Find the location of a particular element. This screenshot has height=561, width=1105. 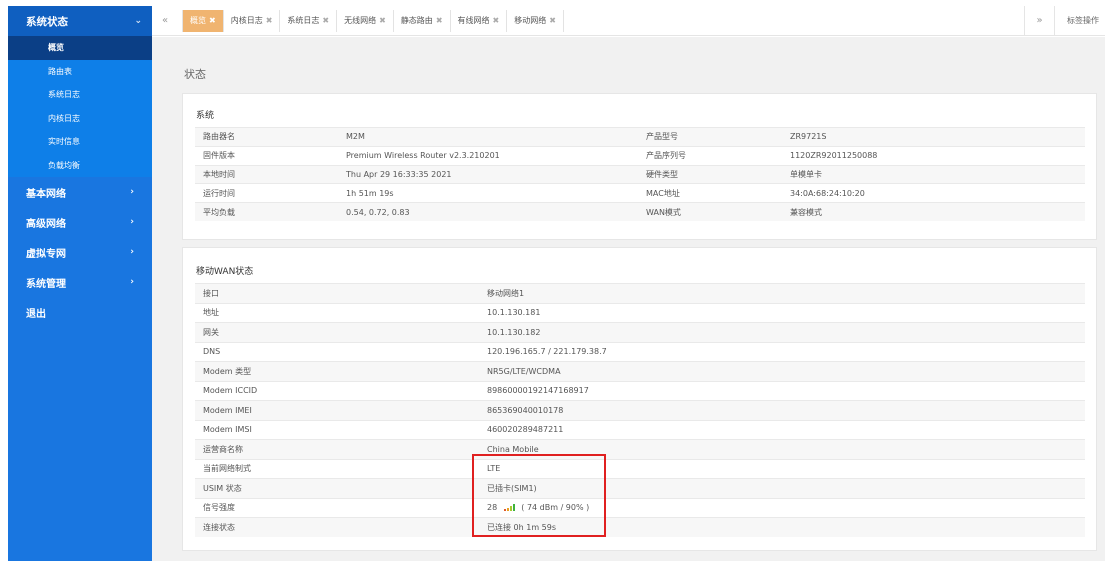

tab-static-route: 静态路由 ✖ is located at coordinates (422, 20).